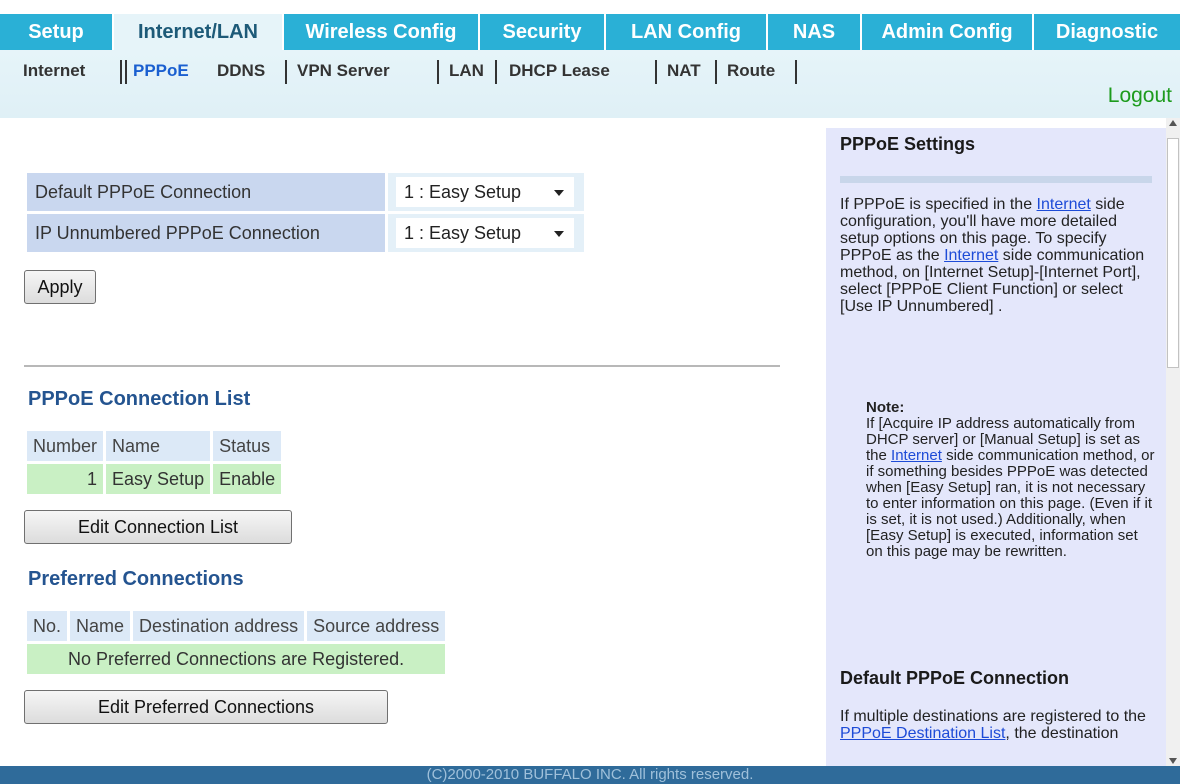 The image size is (1180, 784). Describe the element at coordinates (922, 733) in the screenshot. I see `pppoe-destination-list-link: PPPoE Destination List` at that location.